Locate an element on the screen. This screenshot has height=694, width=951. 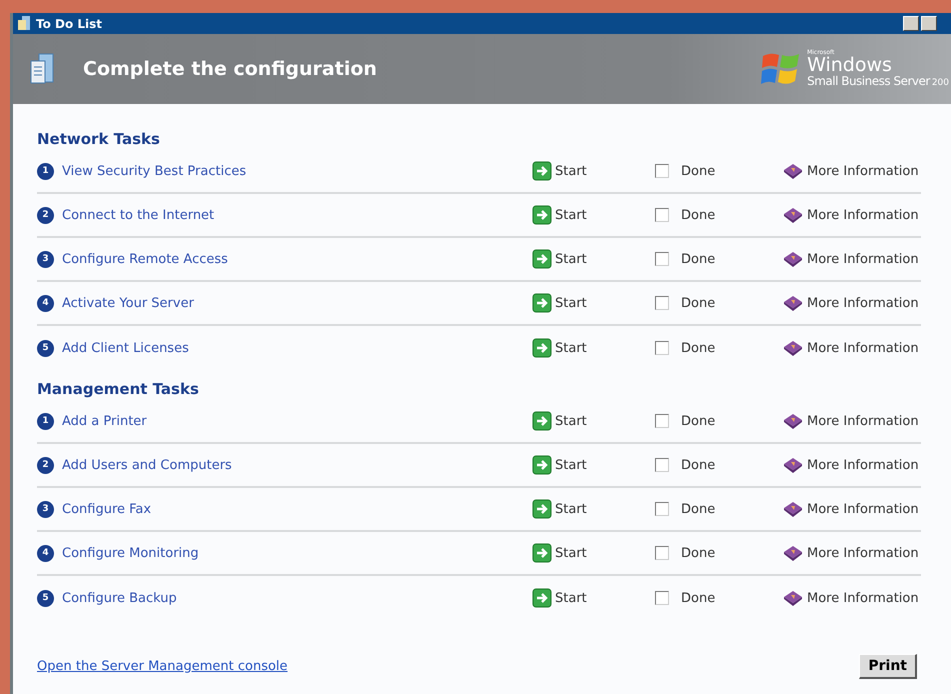
window-title: To Do List is located at coordinates (69, 23).